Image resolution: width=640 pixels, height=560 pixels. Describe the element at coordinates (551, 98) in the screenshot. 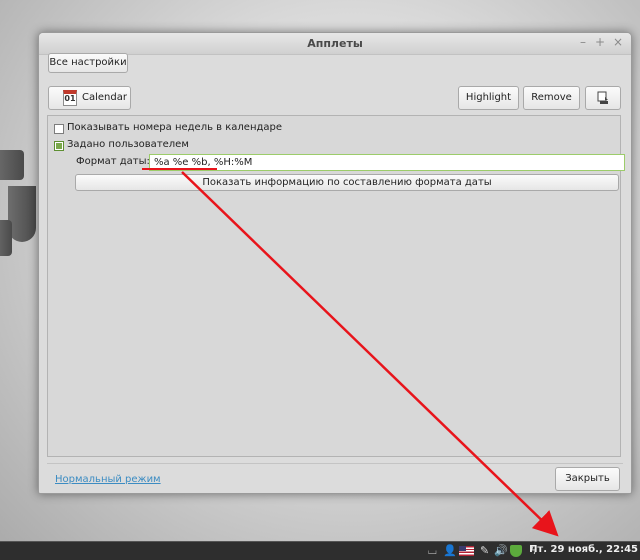

I see `remove-button: Remove` at that location.